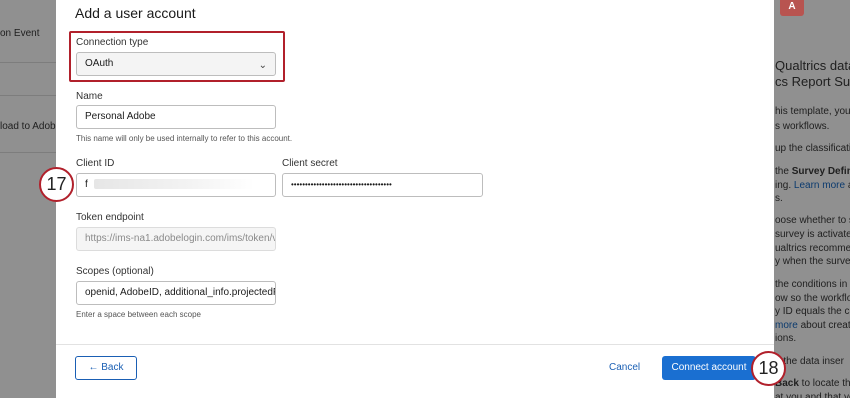 The height and width of the screenshot is (398, 850). Describe the element at coordinates (95, 163) in the screenshot. I see `client-id-label: Client ID` at that location.